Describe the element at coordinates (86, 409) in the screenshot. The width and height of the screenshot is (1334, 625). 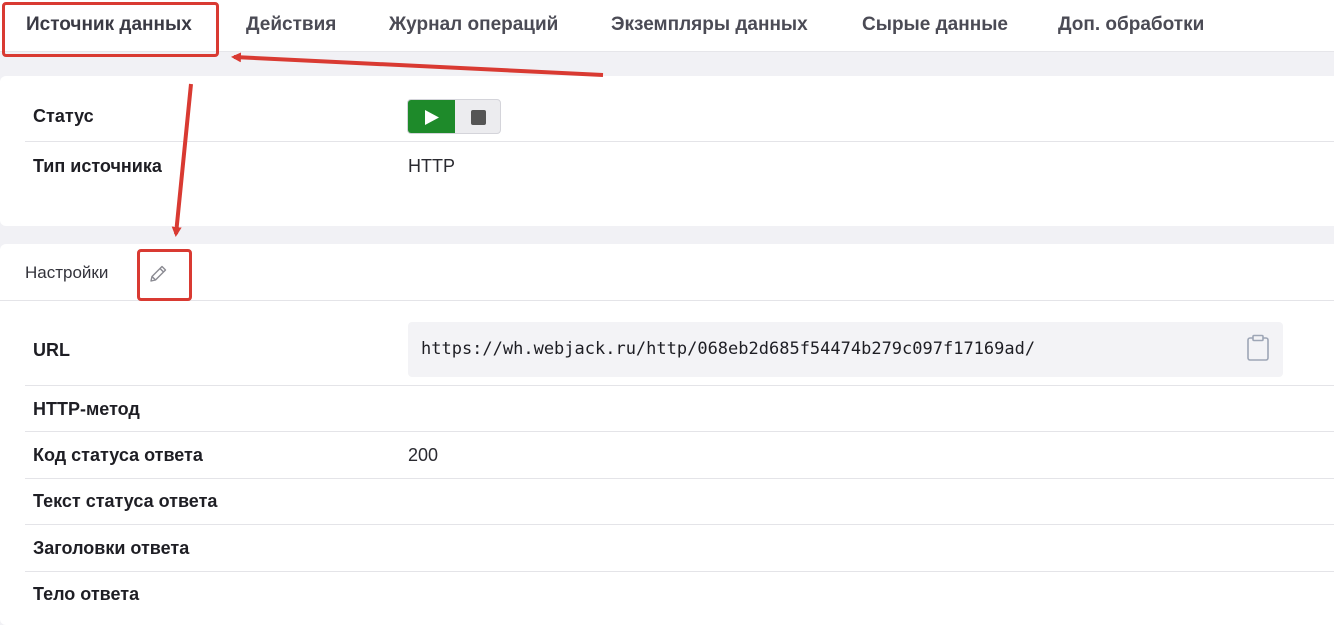
I see `http-method-label: HTTP-метод` at that location.